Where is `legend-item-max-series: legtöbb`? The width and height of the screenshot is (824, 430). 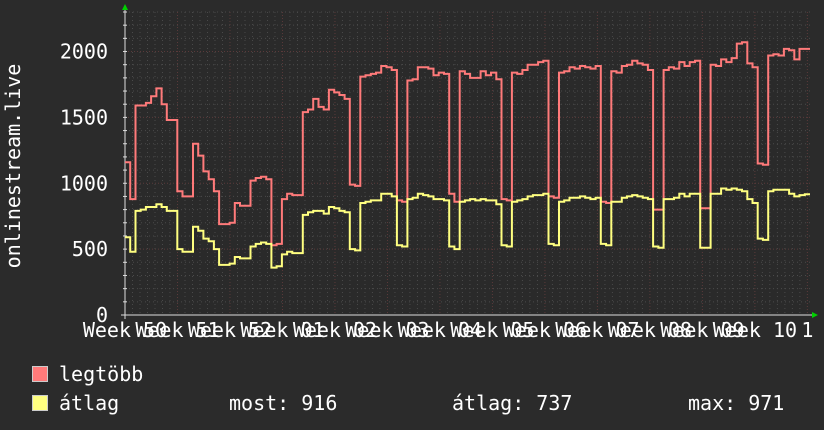
legend-item-max-series: legtöbb is located at coordinates (417, 374).